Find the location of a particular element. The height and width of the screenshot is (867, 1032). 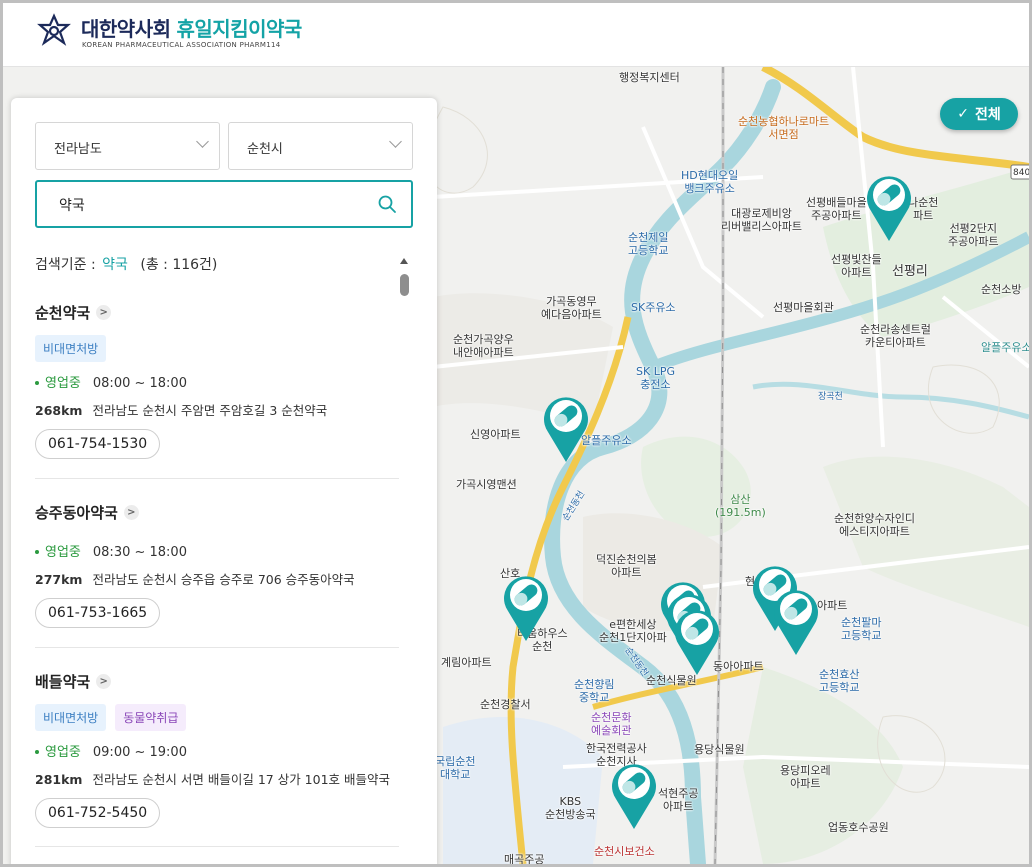

map-label-text: 선평배들마을 is located at coordinates (836, 202).